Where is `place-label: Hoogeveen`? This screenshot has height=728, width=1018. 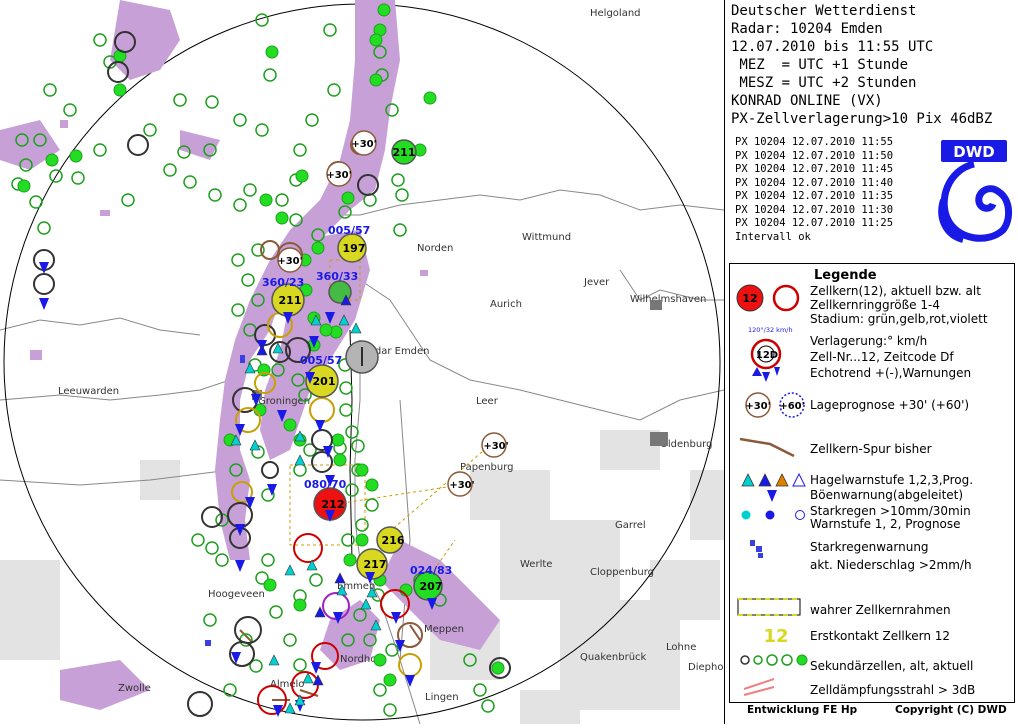 place-label: Hoogeveen is located at coordinates (236, 594).